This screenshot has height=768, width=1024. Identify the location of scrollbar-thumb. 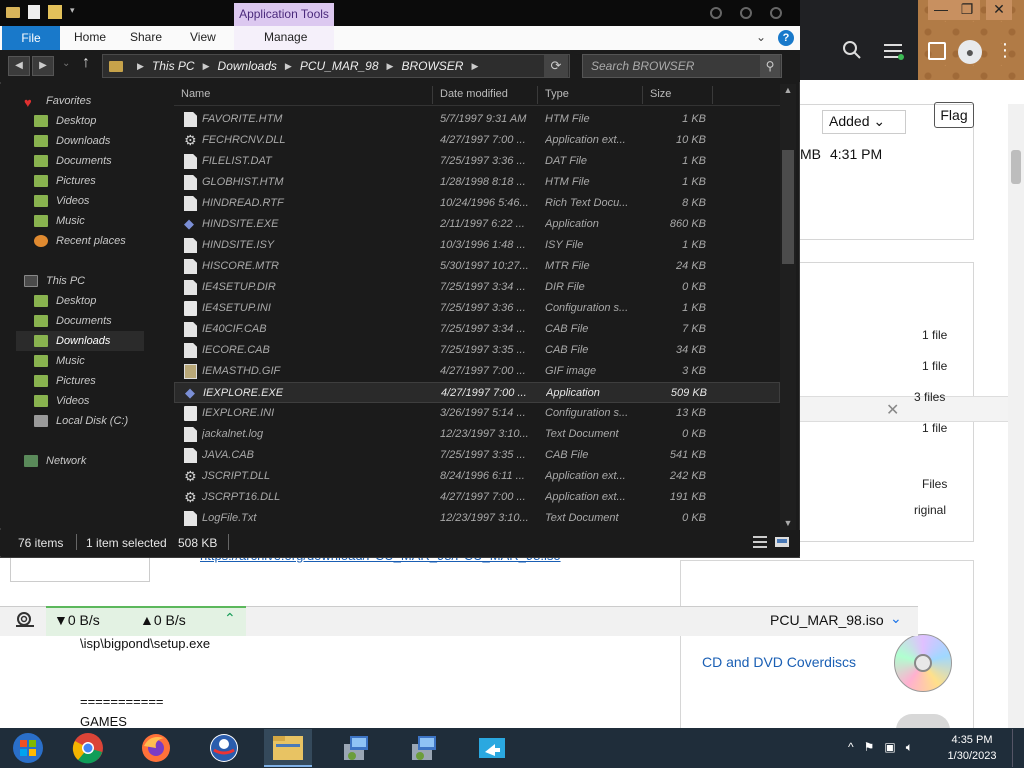
(788, 207).